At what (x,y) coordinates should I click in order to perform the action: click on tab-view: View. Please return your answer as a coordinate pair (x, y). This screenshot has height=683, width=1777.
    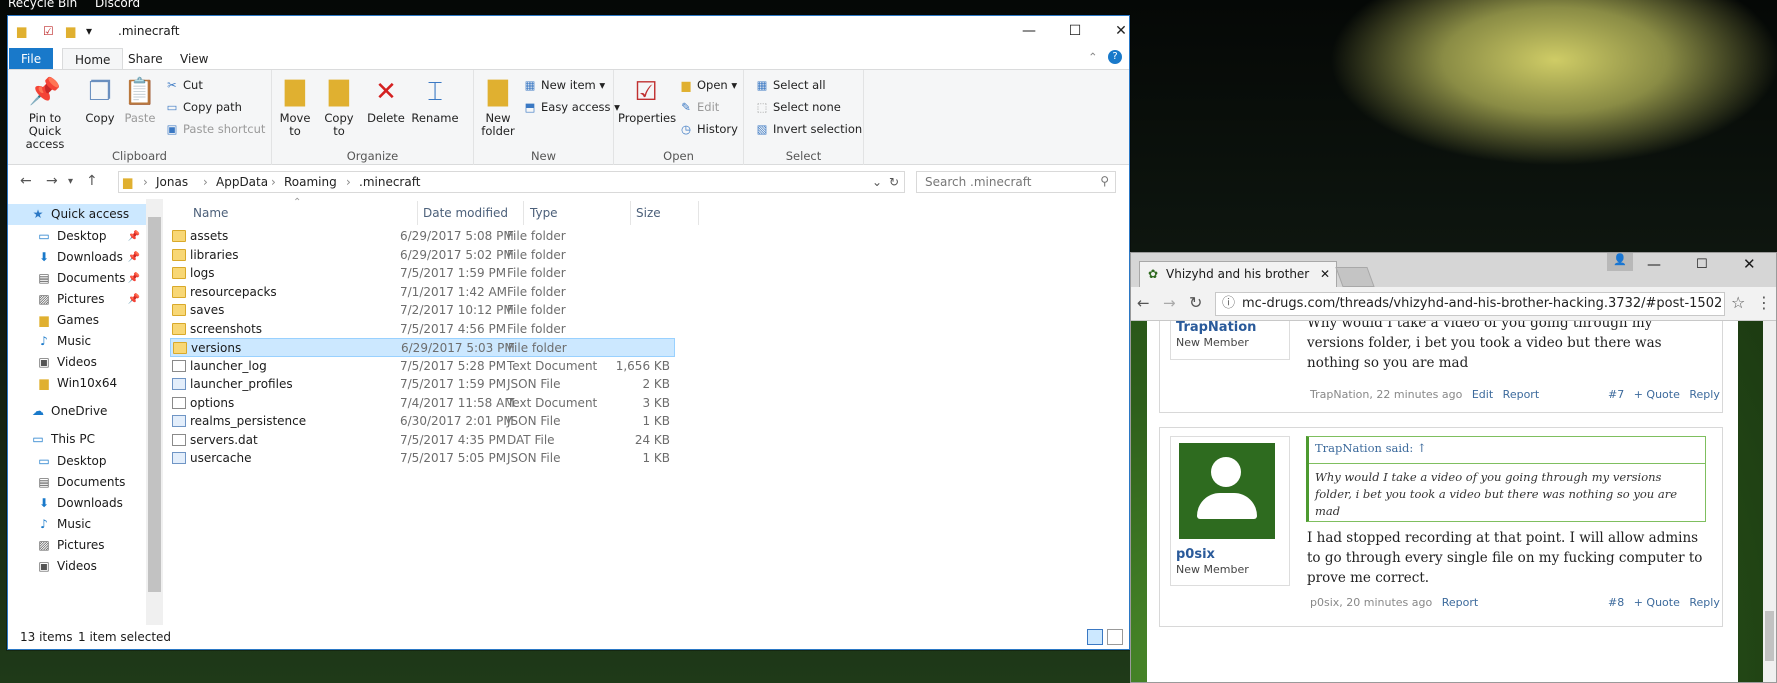
    Looking at the image, I should click on (194, 59).